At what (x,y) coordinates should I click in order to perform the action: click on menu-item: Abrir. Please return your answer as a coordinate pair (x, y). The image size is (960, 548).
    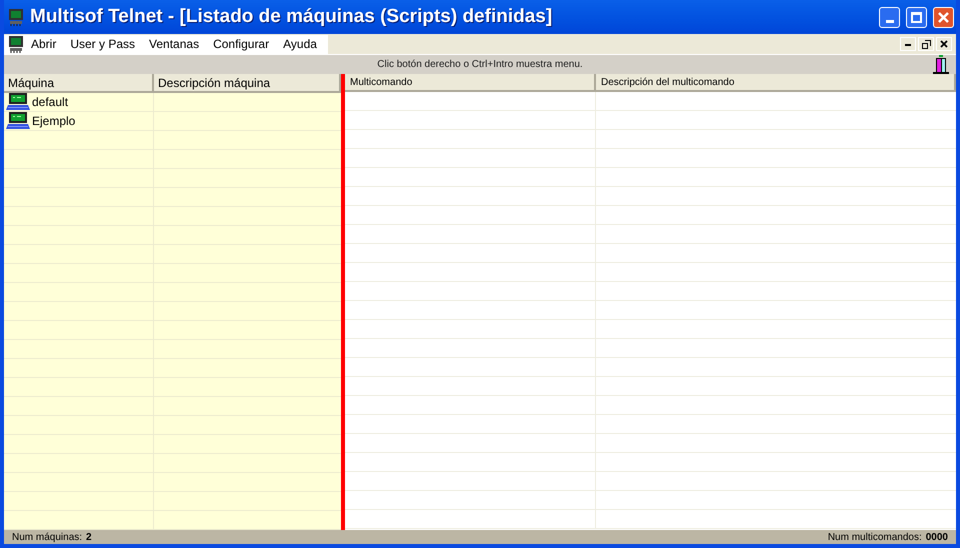
    Looking at the image, I should click on (44, 44).